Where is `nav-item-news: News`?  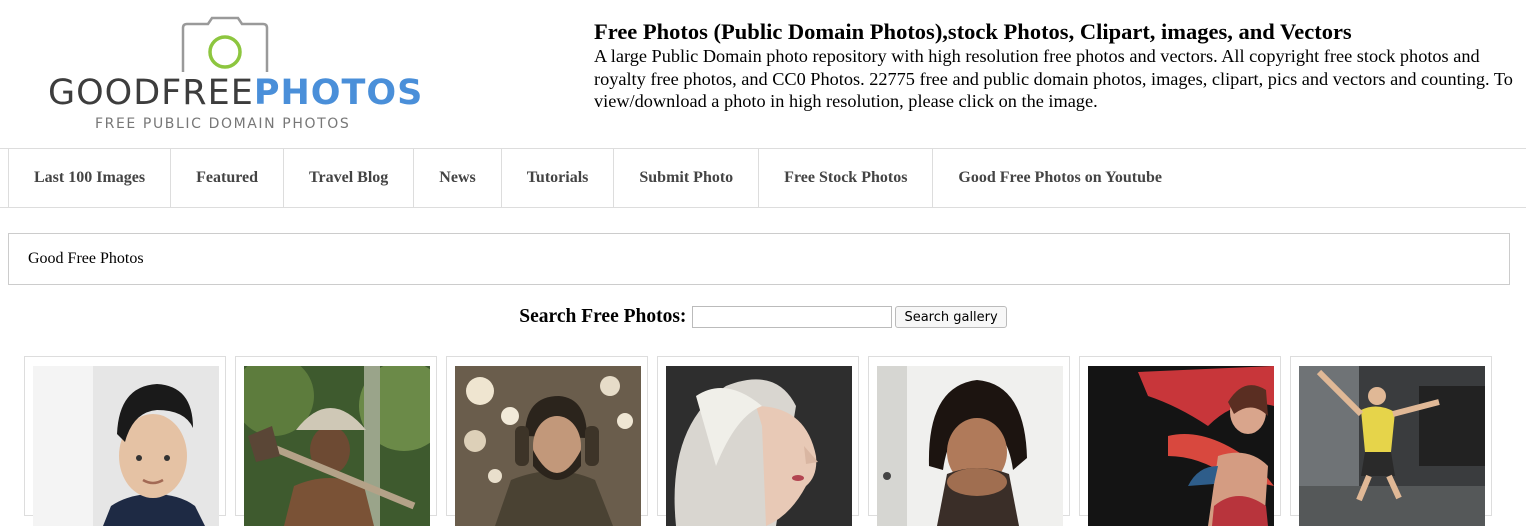
nav-item-news: News is located at coordinates (458, 178).